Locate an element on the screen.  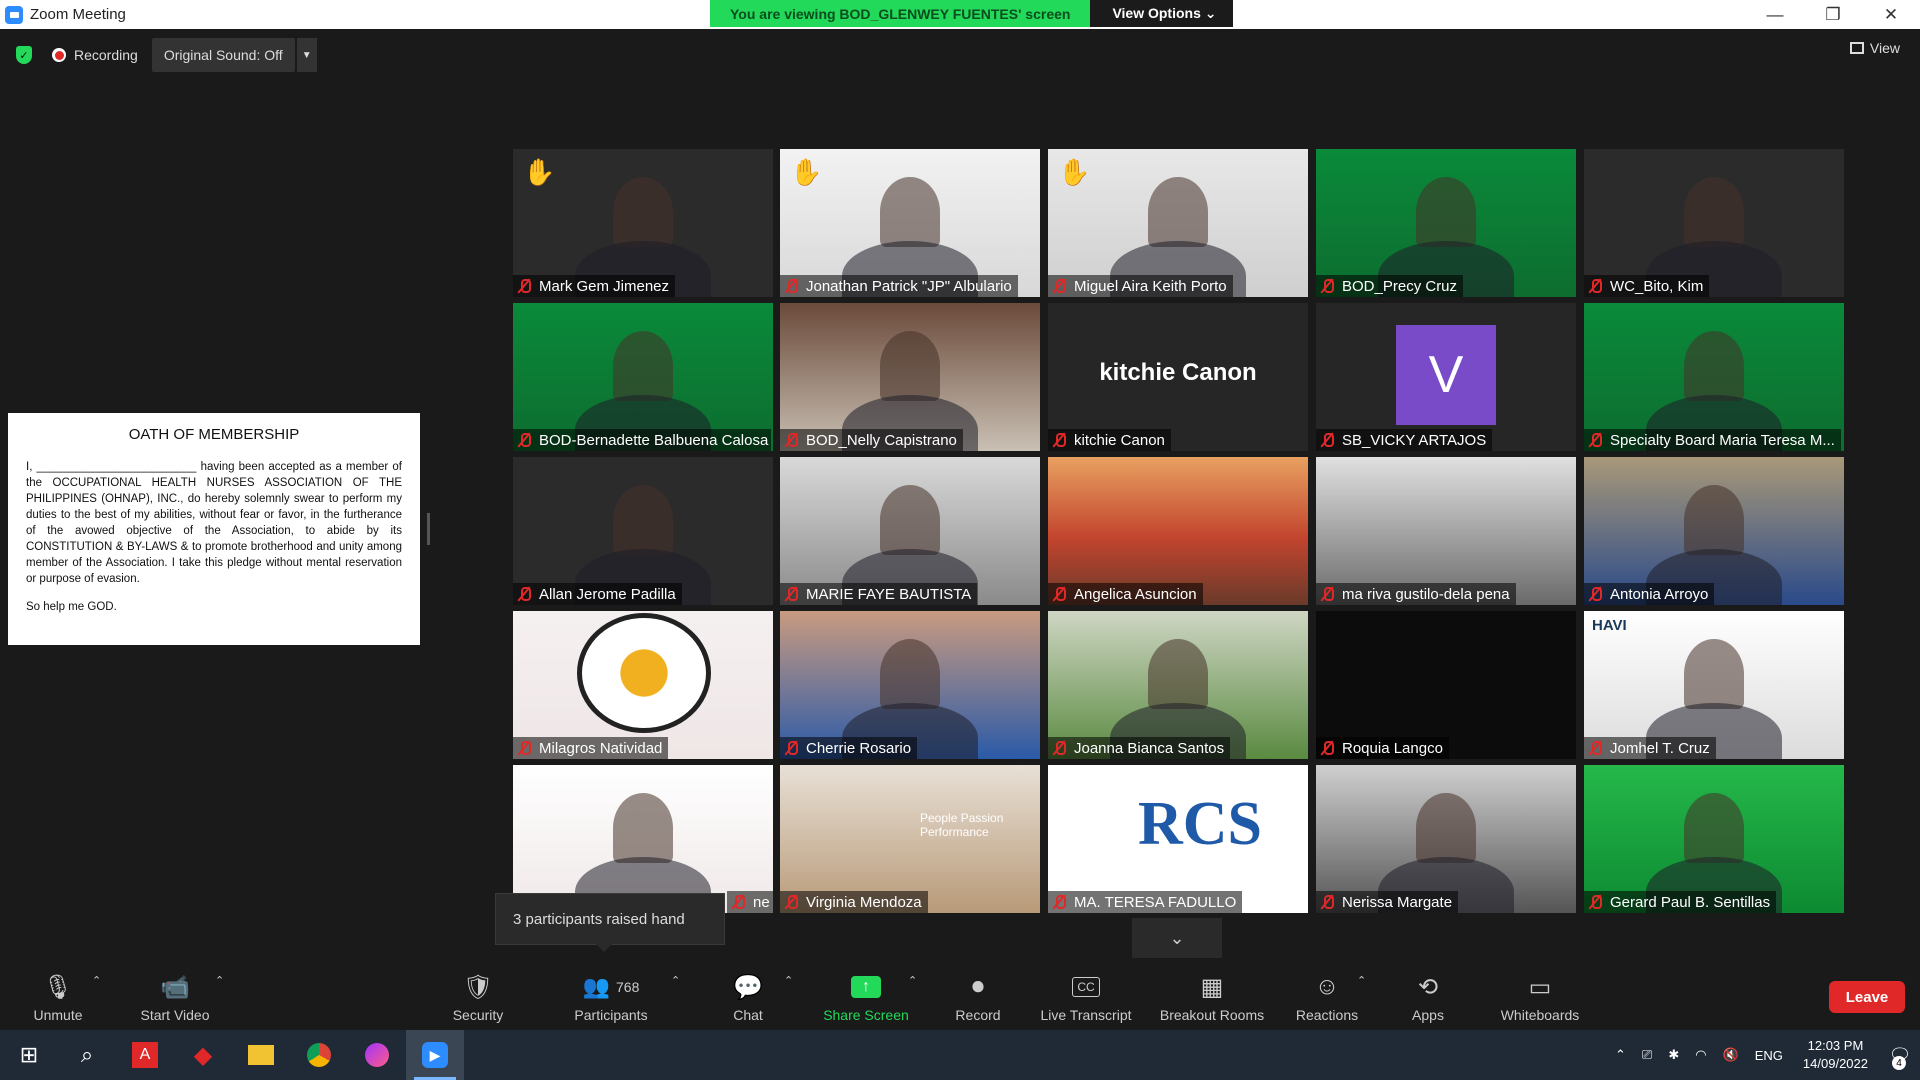
search-icon: ⌕ is located at coordinates (87, 1055).